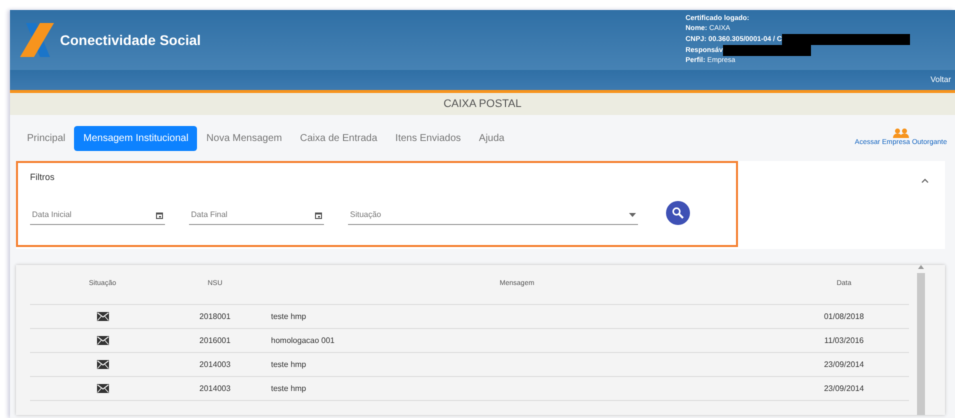 Image resolution: width=955 pixels, height=418 pixels. Describe the element at coordinates (493, 215) in the screenshot. I see `input-field: Situação` at that location.